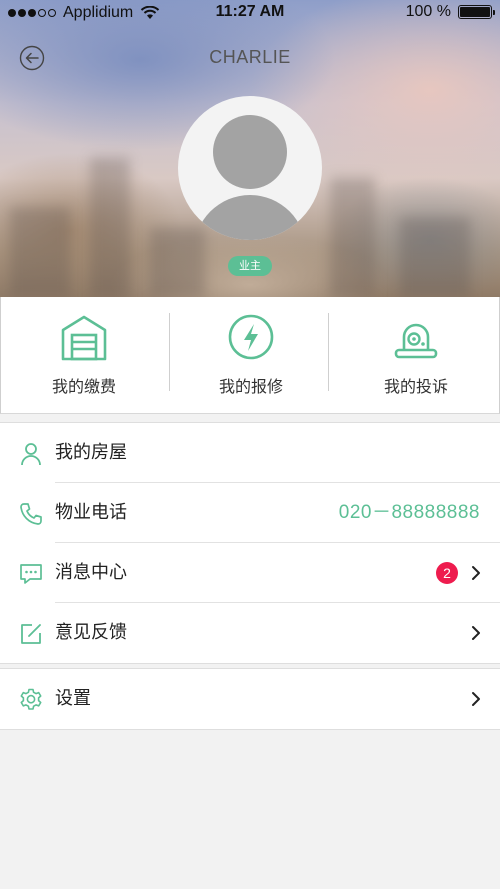  I want to click on default-avatar-icon, so click(250, 168).